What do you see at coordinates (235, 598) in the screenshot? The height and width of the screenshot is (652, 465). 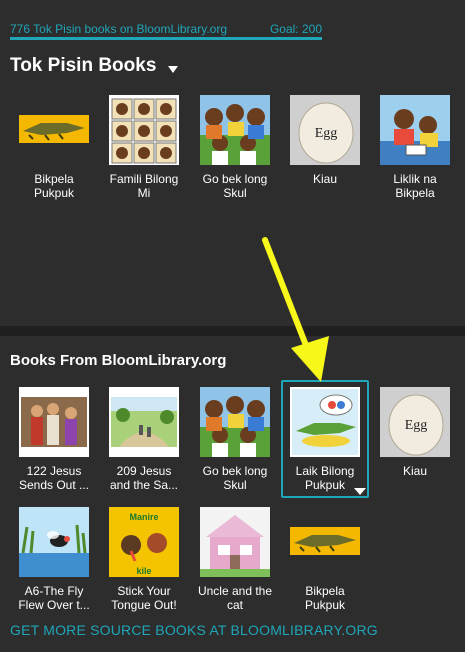 I see `book-title: Uncle and the cat` at bounding box center [235, 598].